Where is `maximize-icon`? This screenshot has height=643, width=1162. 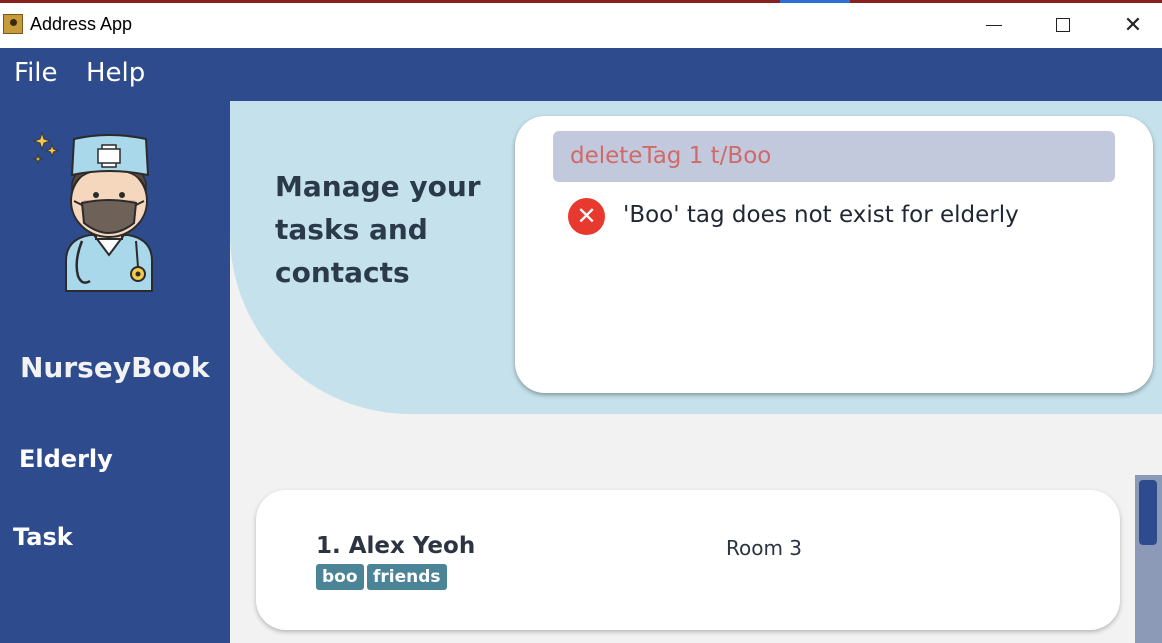 maximize-icon is located at coordinates (1063, 25).